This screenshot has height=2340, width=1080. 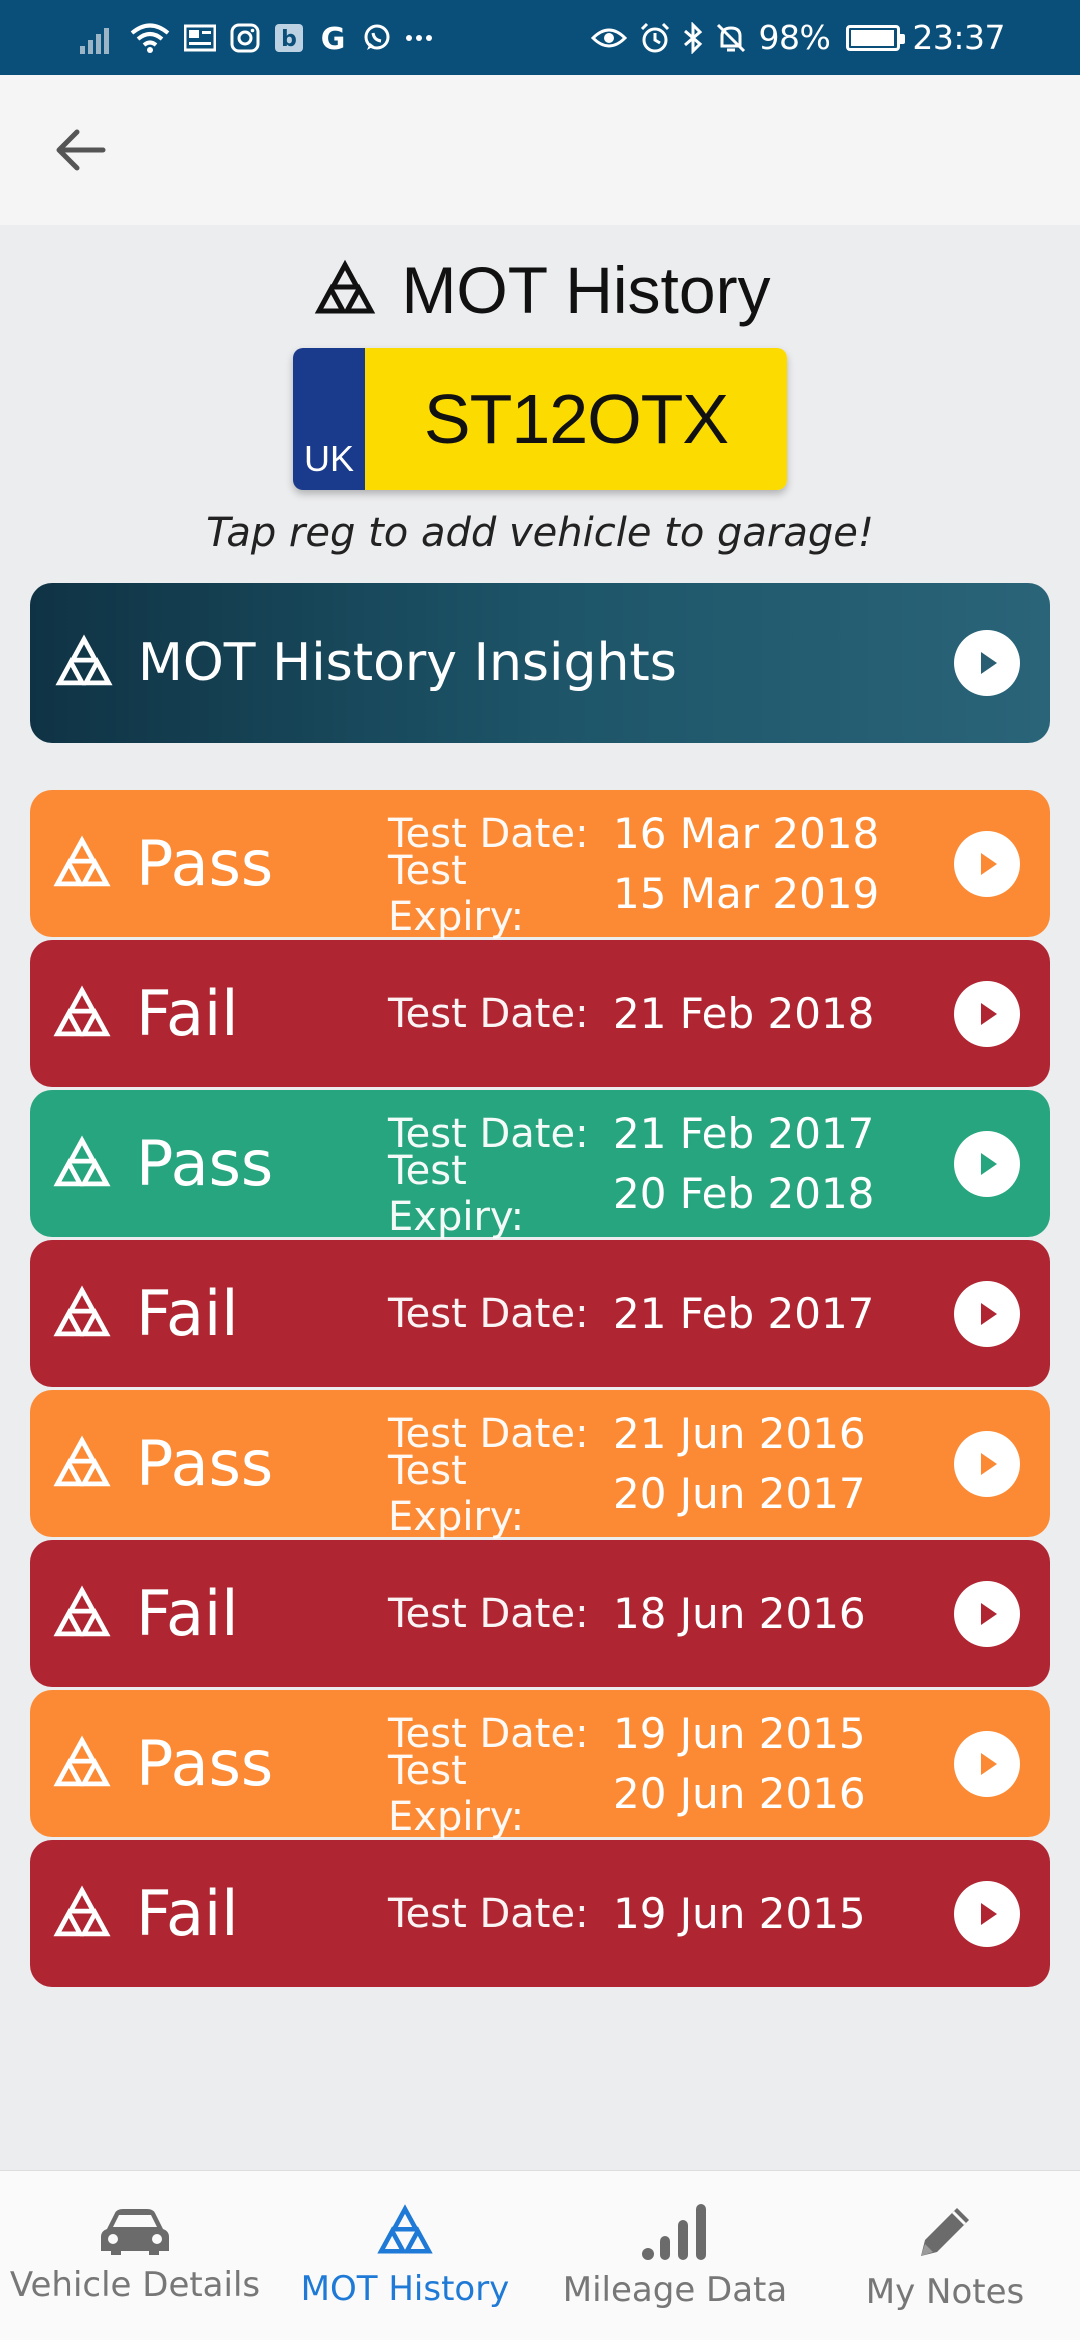 I want to click on nav-mot-history: MOT History, so click(x=405, y=2255).